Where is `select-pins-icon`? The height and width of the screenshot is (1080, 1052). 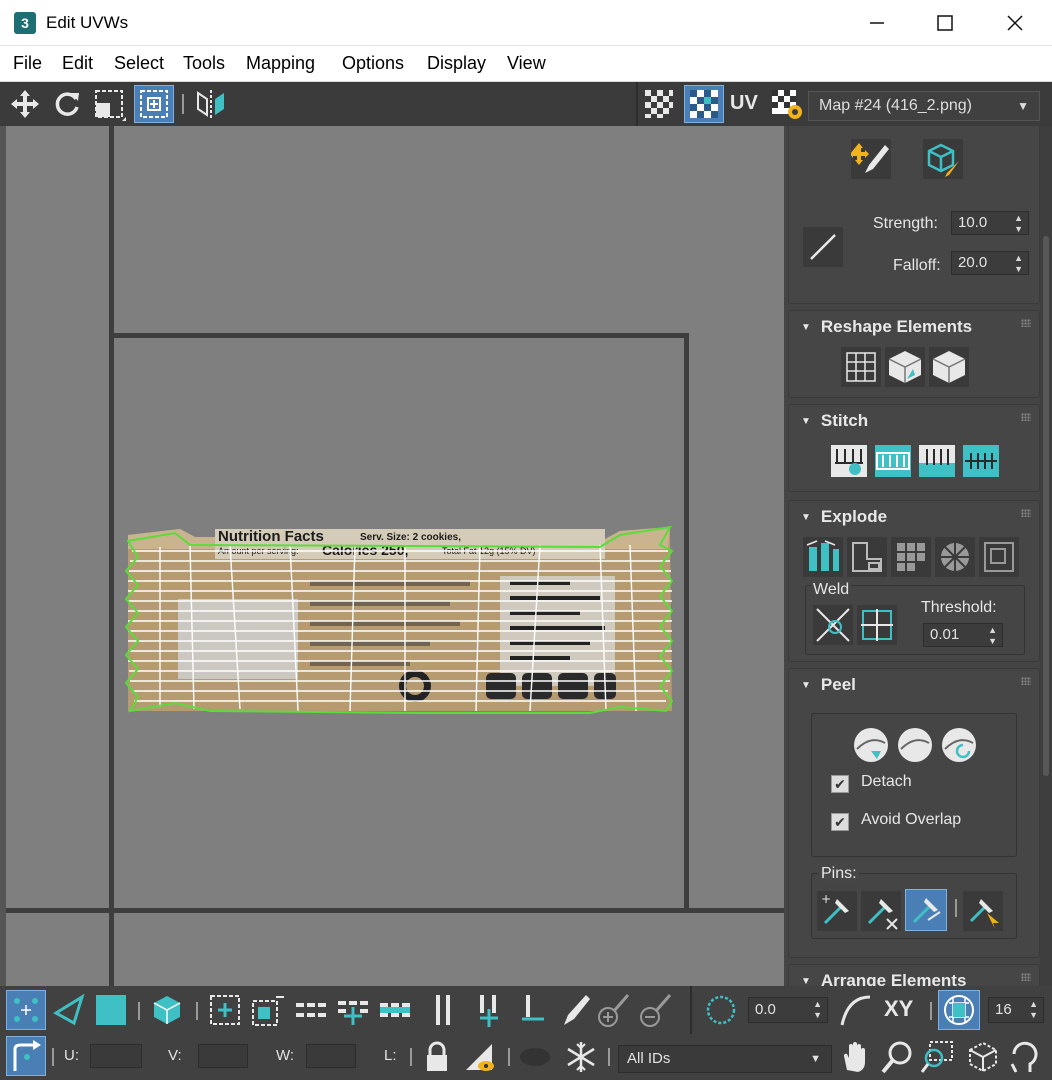
select-pins-icon is located at coordinates (983, 911).